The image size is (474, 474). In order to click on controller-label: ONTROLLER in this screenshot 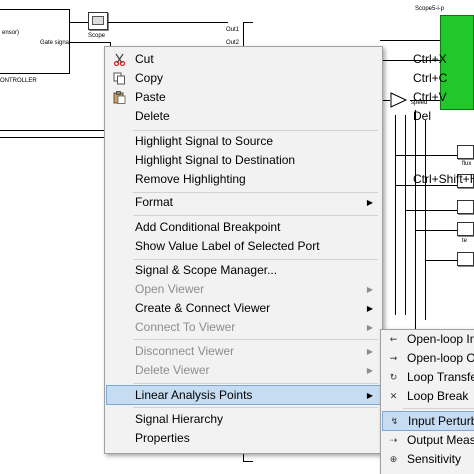, I will do `click(18, 81)`.